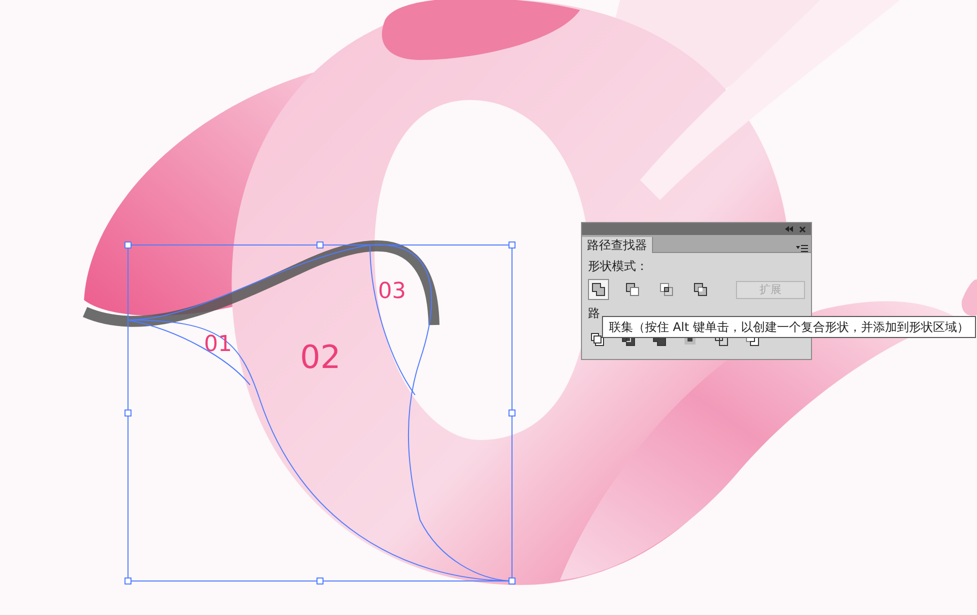 The image size is (977, 615). What do you see at coordinates (392, 291) in the screenshot?
I see `area-label: 03` at bounding box center [392, 291].